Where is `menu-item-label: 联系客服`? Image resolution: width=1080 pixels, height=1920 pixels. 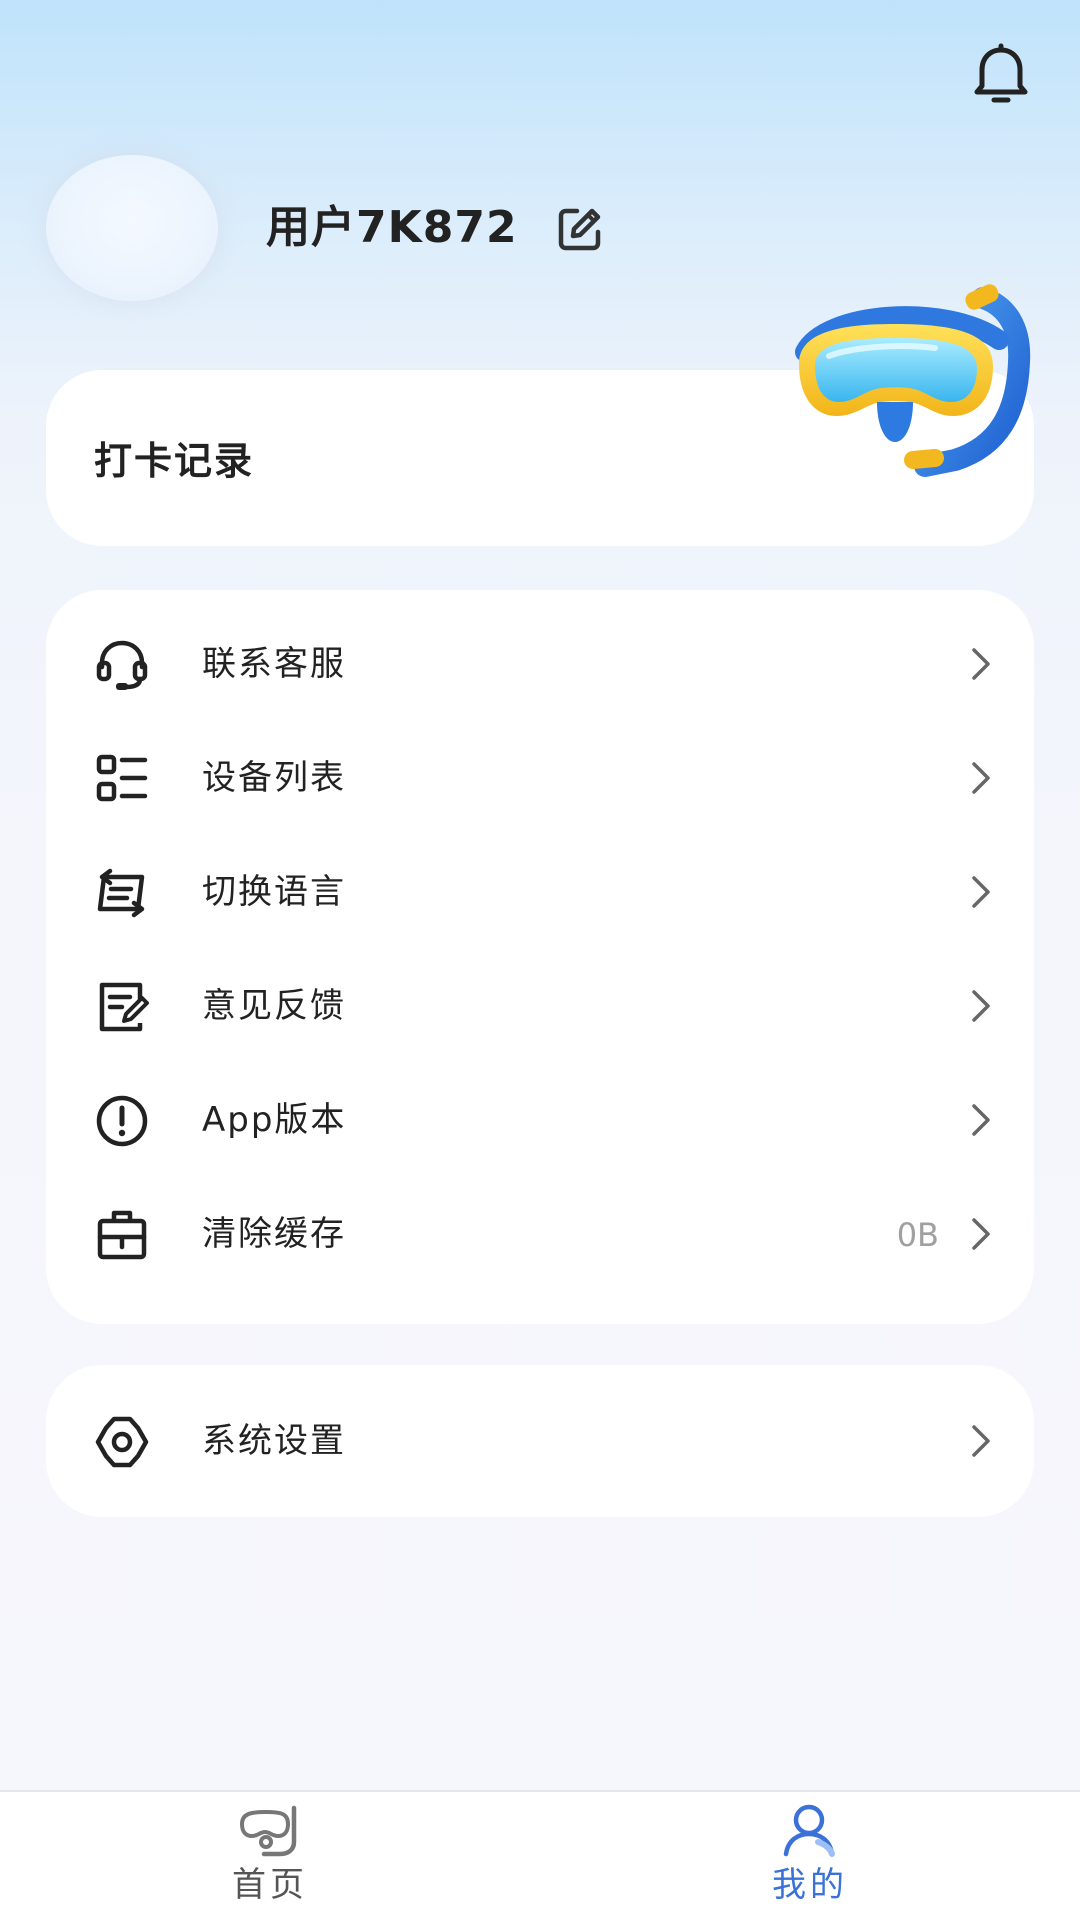
menu-item-label: 联系客服 is located at coordinates (274, 664).